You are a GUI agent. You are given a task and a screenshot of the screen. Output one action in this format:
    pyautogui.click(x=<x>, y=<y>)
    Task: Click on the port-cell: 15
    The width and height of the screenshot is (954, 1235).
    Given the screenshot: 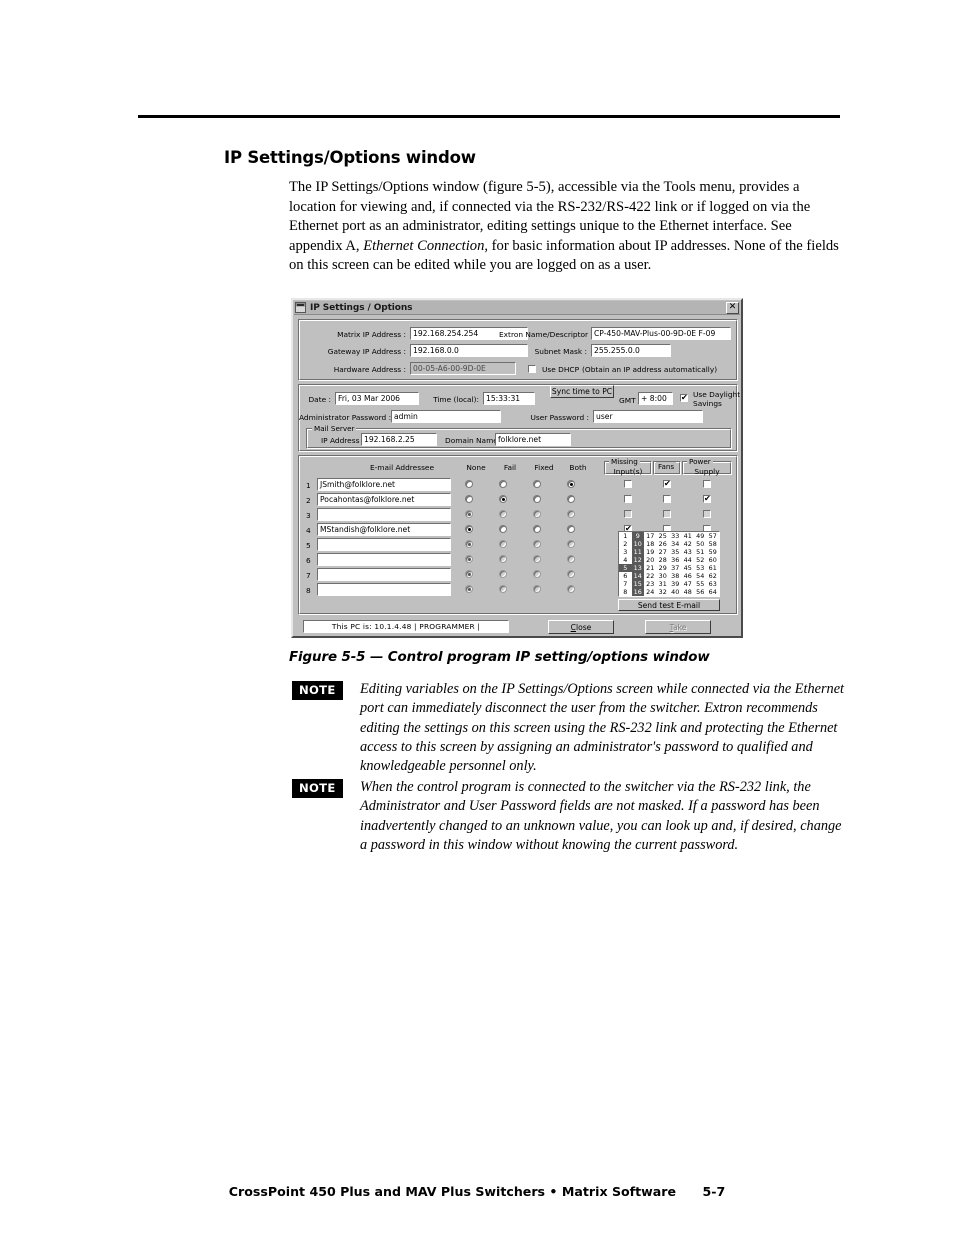 What is the action you would take?
    pyautogui.click(x=637, y=584)
    